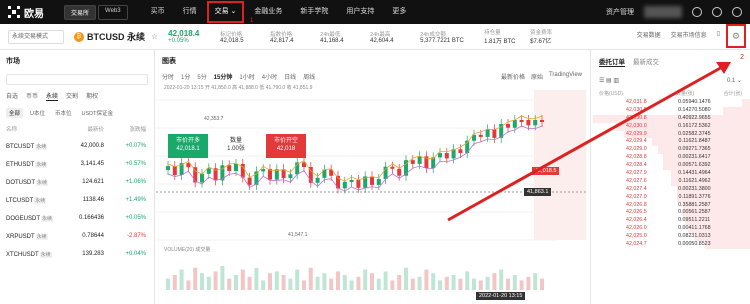 This screenshot has height=304, width=750. What do you see at coordinates (697, 12) in the screenshot?
I see `bell-icon` at bounding box center [697, 12].